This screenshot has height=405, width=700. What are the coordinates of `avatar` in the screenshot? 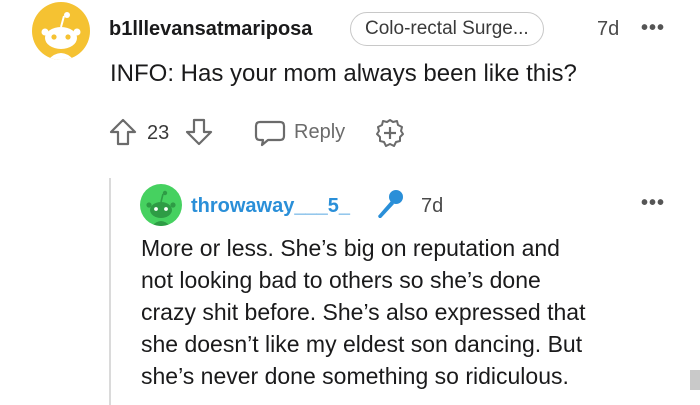 It's located at (61, 31).